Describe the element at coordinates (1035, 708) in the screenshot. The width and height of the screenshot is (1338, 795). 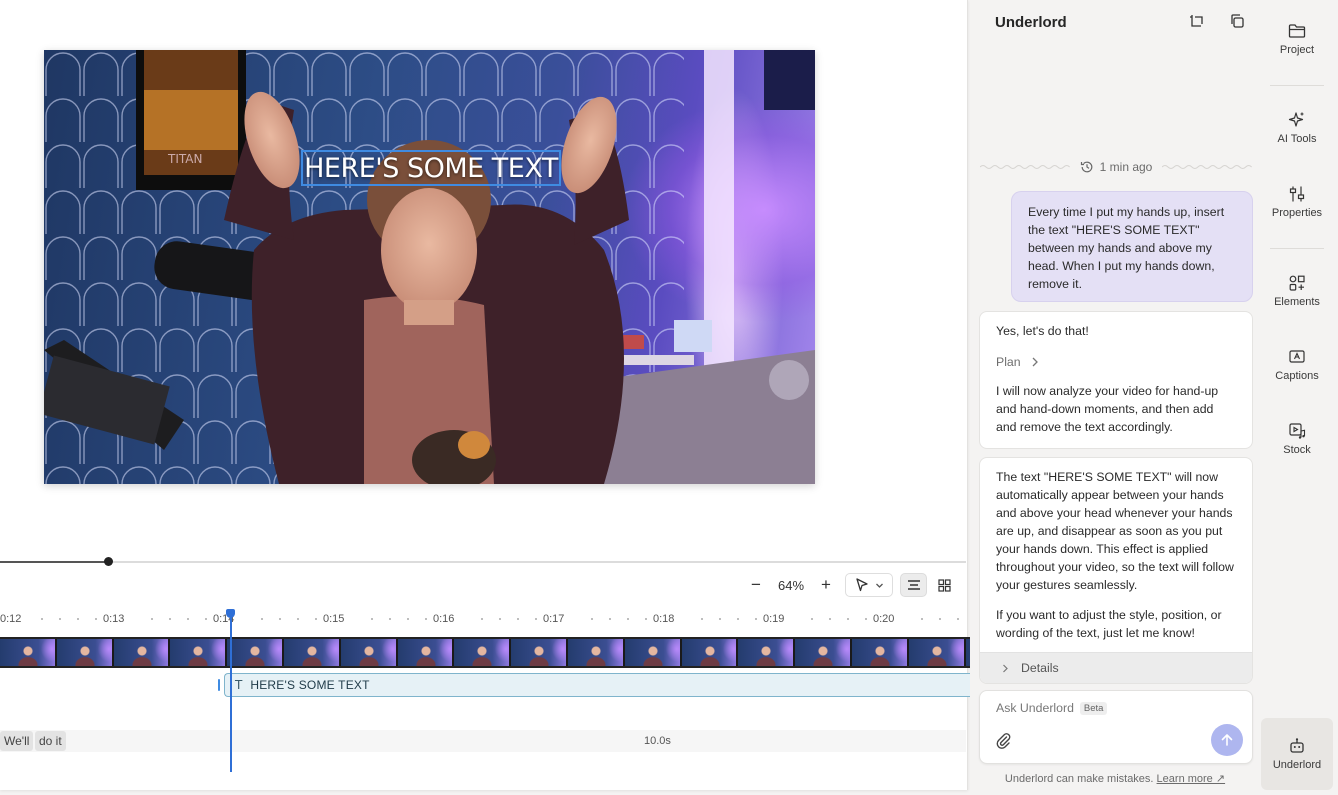
I see `ask-placeholder-text: Ask Underlord` at that location.